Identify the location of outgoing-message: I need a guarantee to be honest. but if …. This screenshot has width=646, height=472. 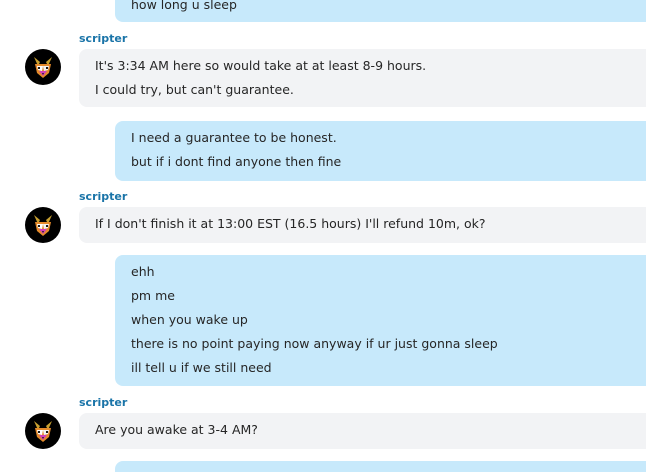
(380, 151).